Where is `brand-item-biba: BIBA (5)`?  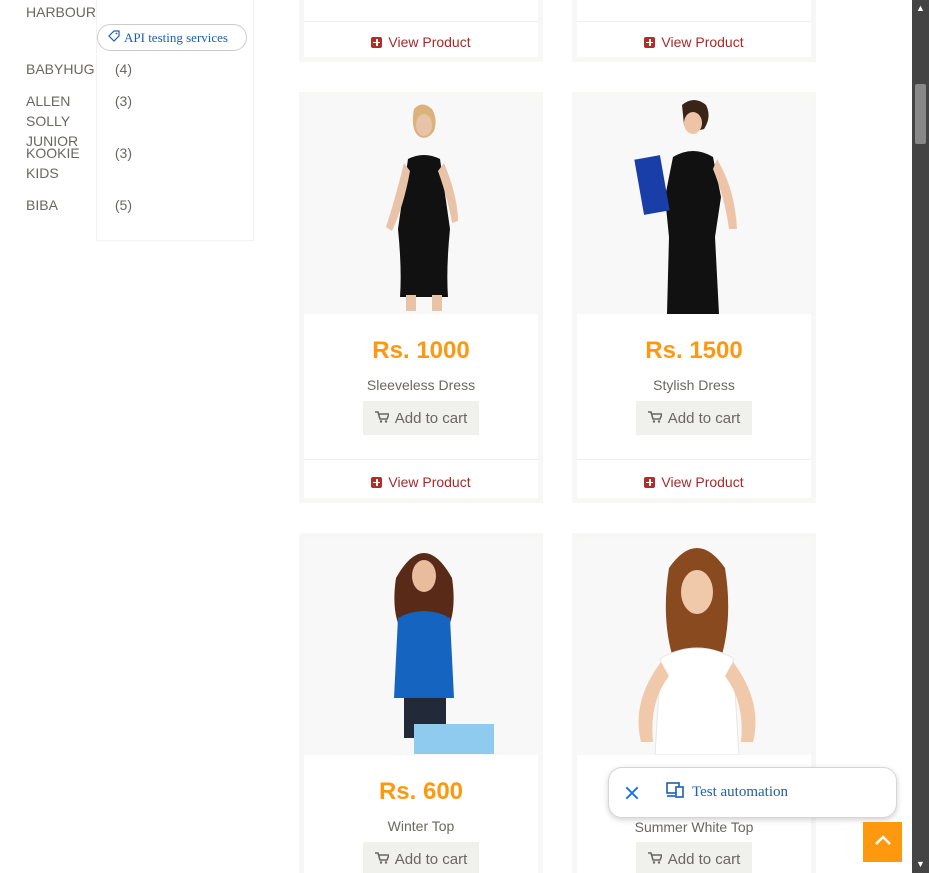
brand-item-biba: BIBA (5) is located at coordinates (81, 205).